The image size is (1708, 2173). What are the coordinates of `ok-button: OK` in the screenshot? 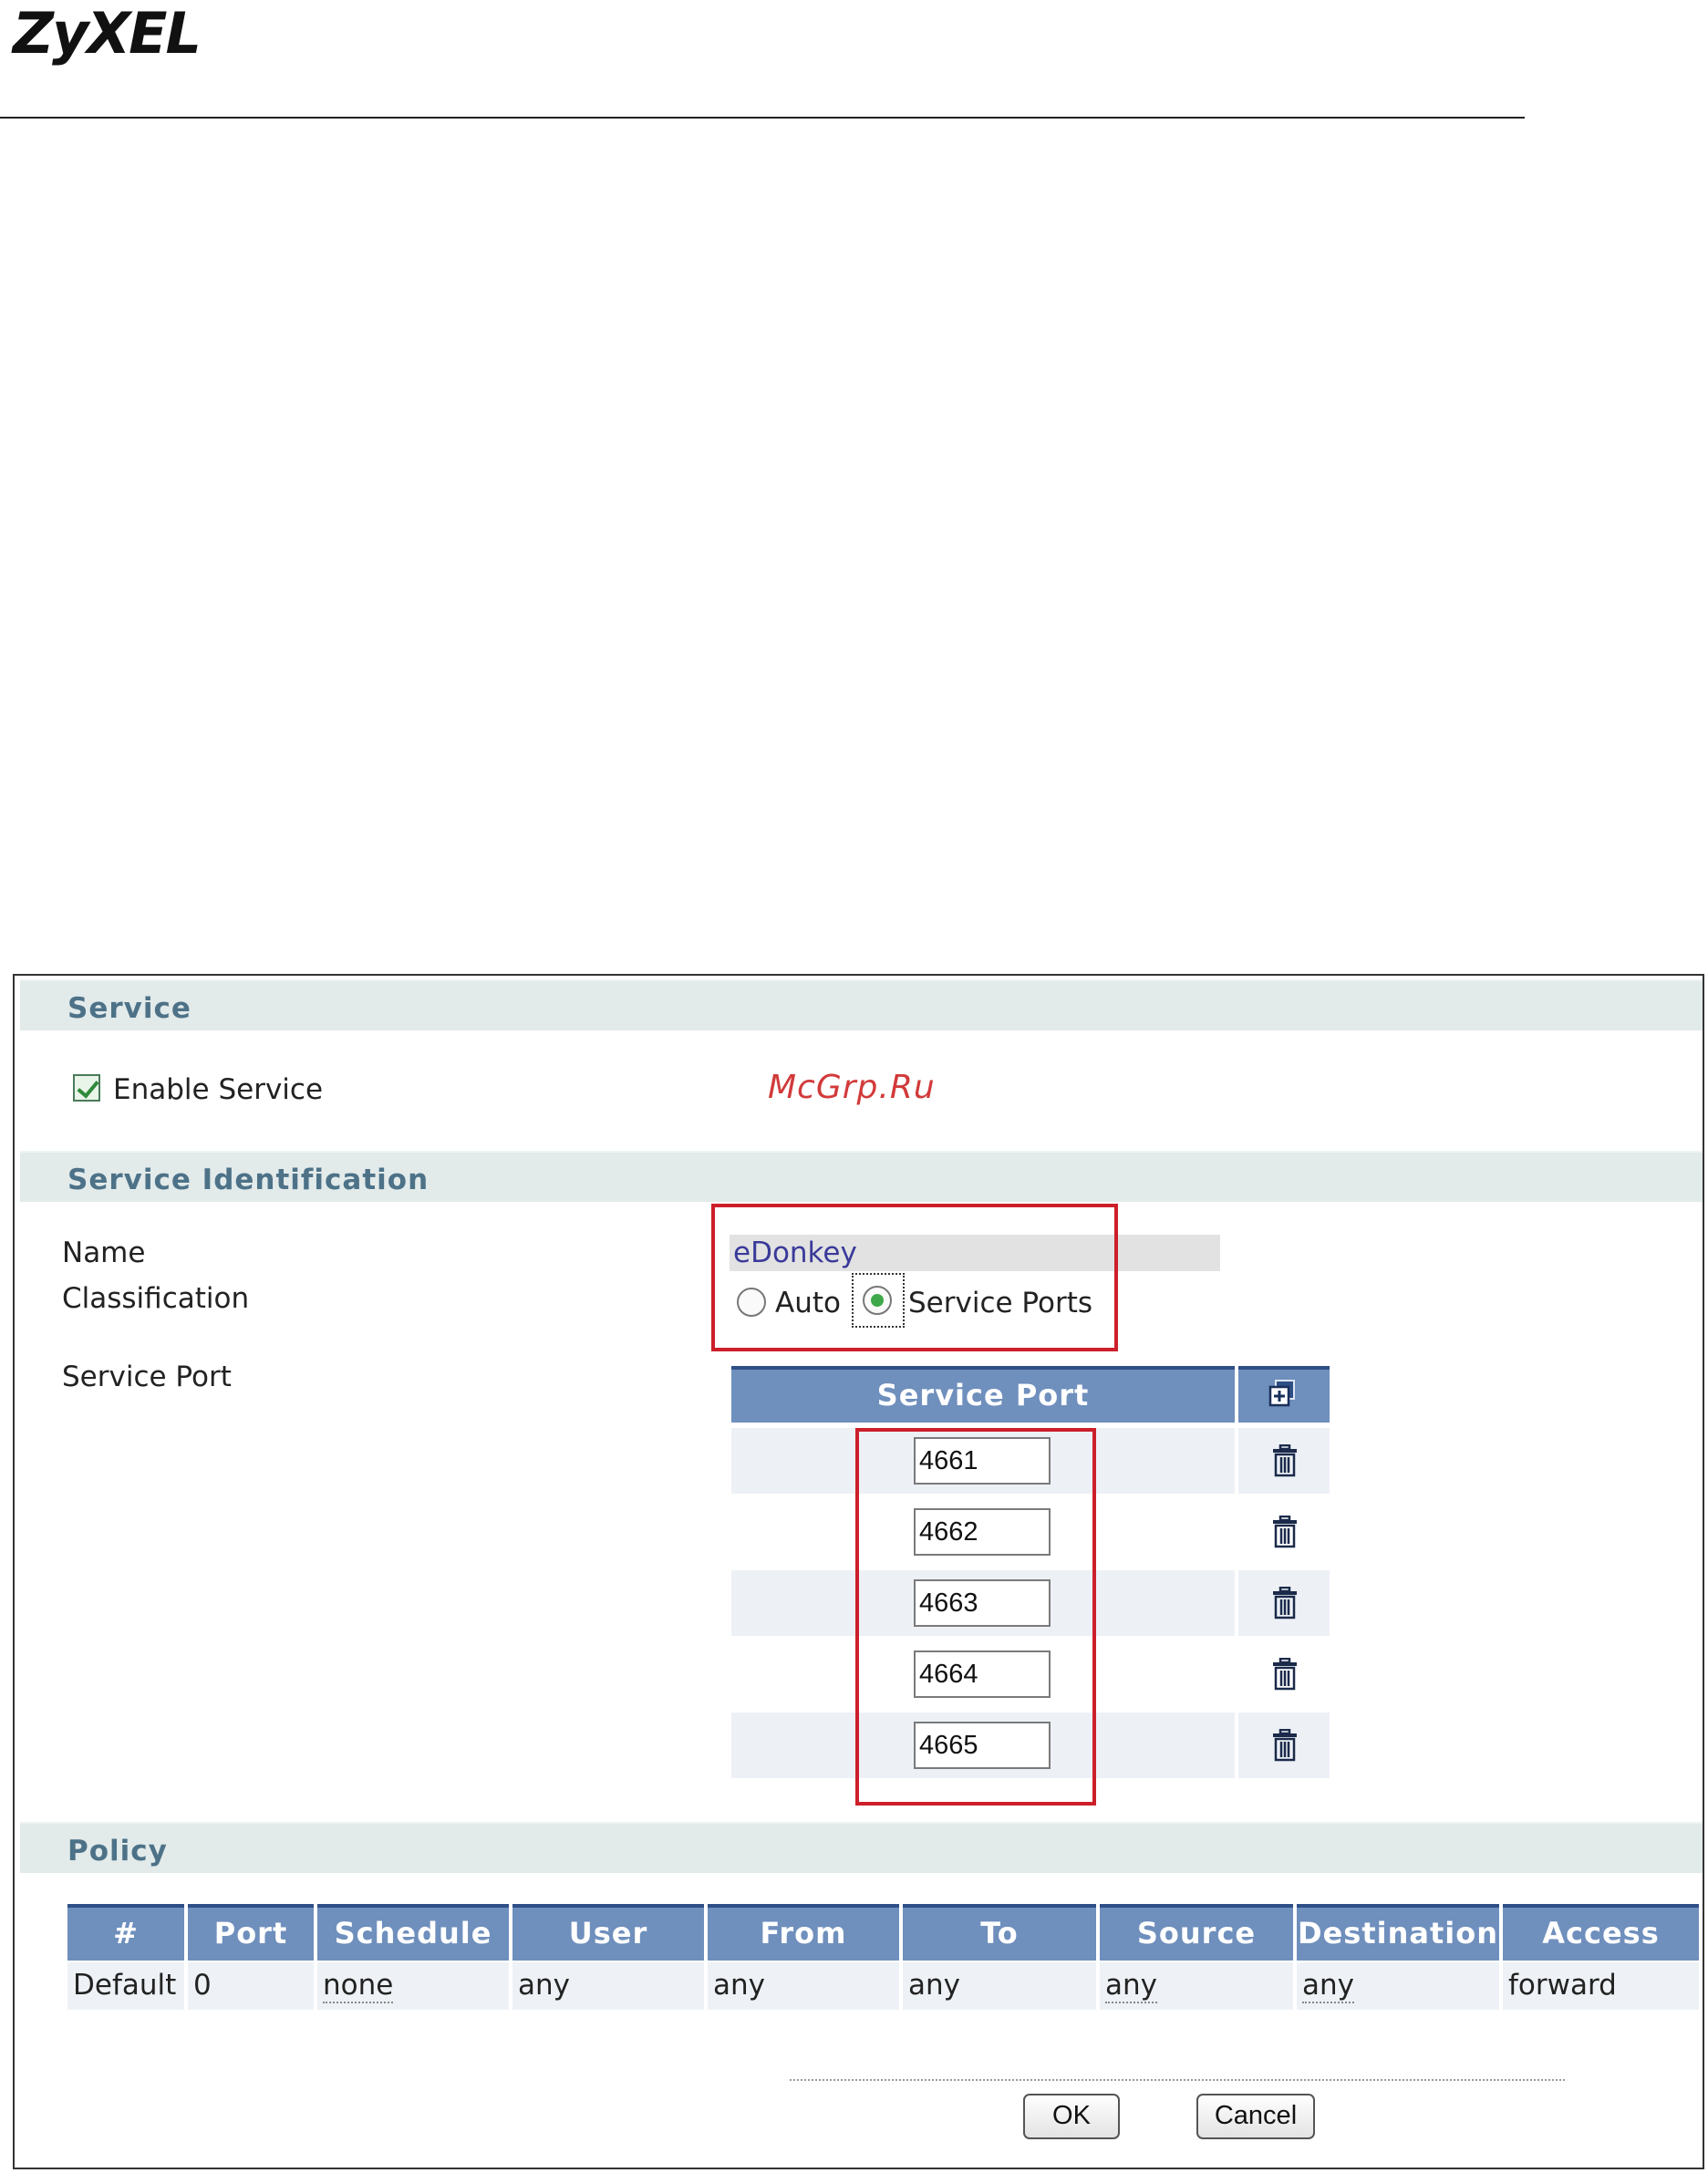 It's located at (1071, 2116).